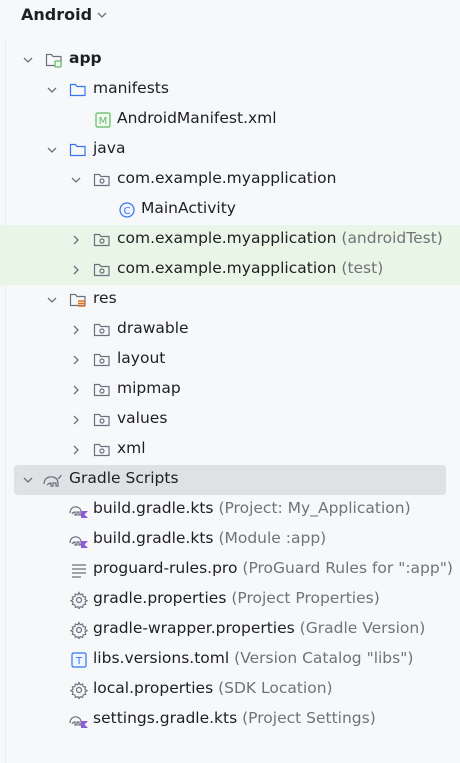  Describe the element at coordinates (161, 658) in the screenshot. I see `file-name: libs.versions.toml` at that location.